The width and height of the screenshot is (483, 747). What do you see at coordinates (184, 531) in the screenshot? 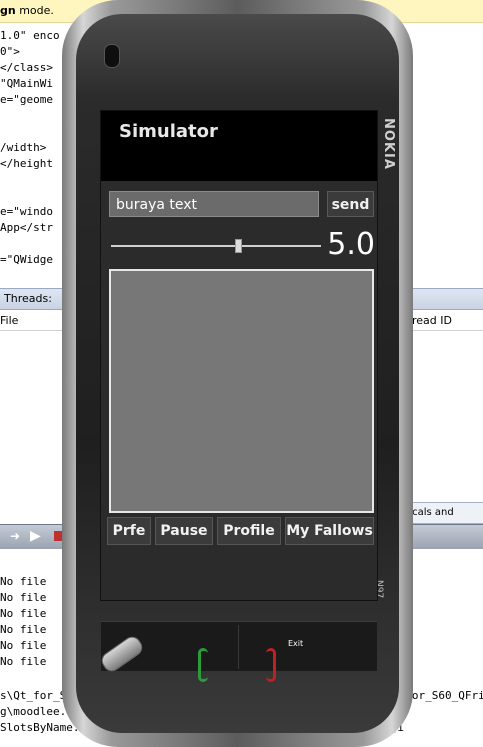
I see `pause-button: Pause` at bounding box center [184, 531].